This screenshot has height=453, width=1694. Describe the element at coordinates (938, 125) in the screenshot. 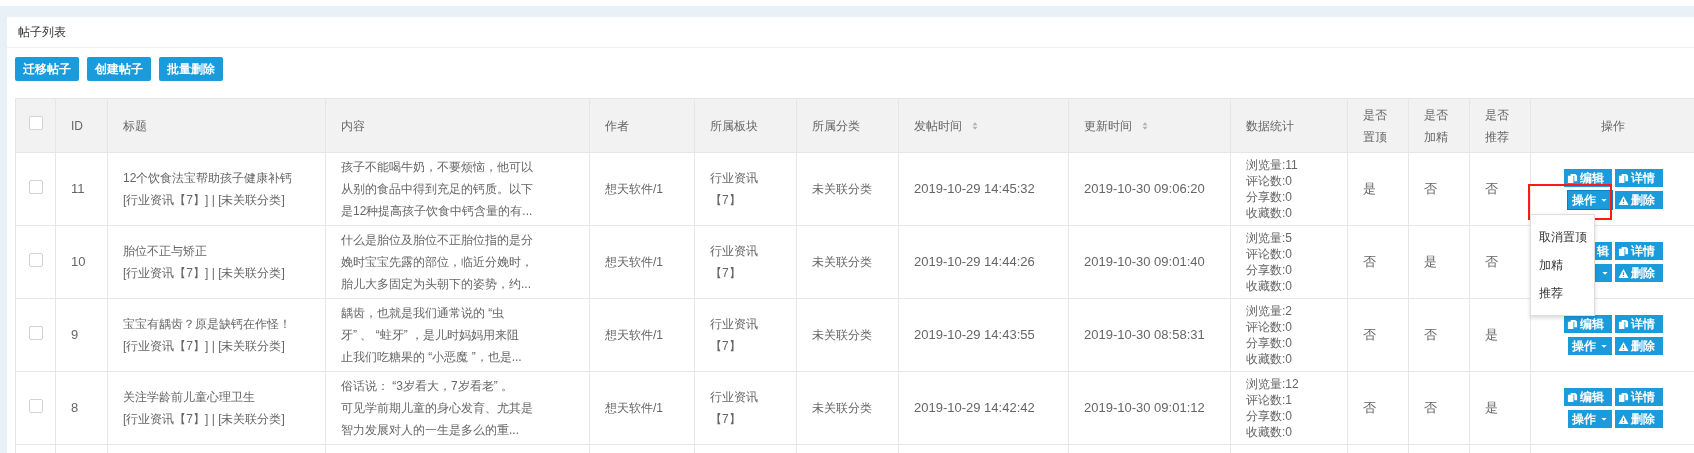

I see `column-header: 发帖时间` at that location.